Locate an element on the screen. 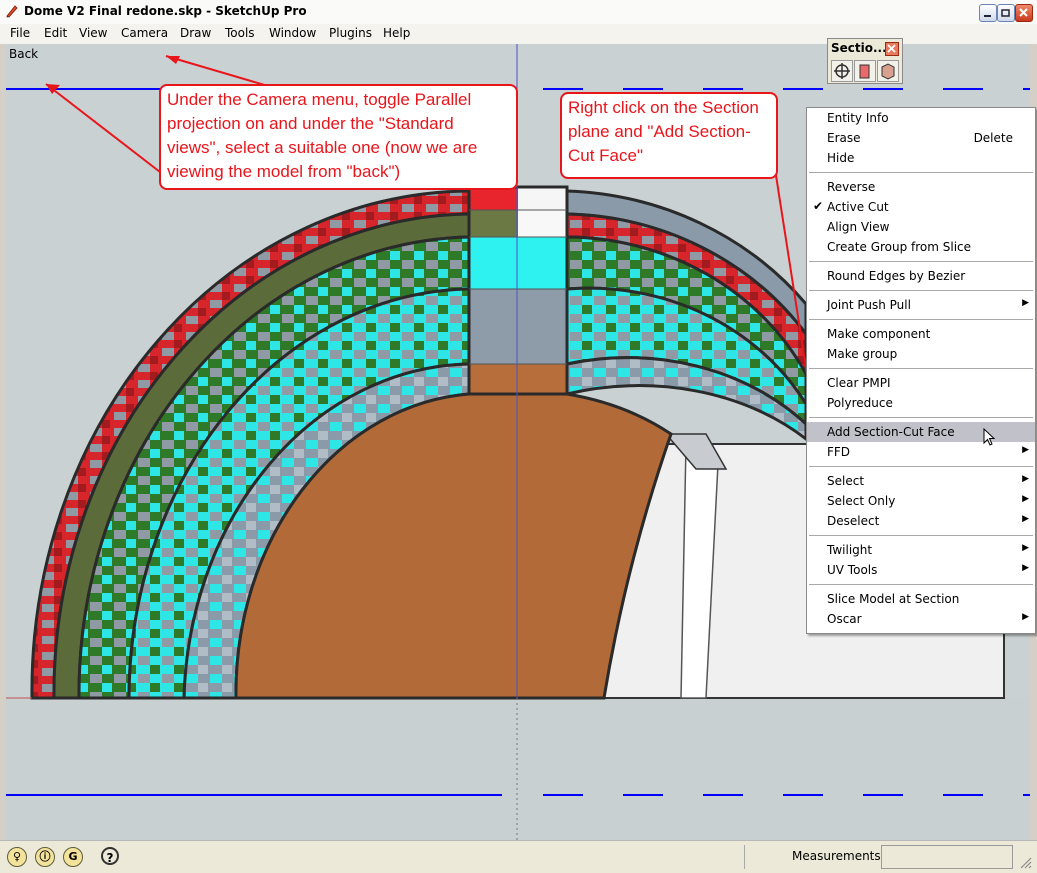 The height and width of the screenshot is (873, 1037). menu-item-label: Make group is located at coordinates (862, 354).